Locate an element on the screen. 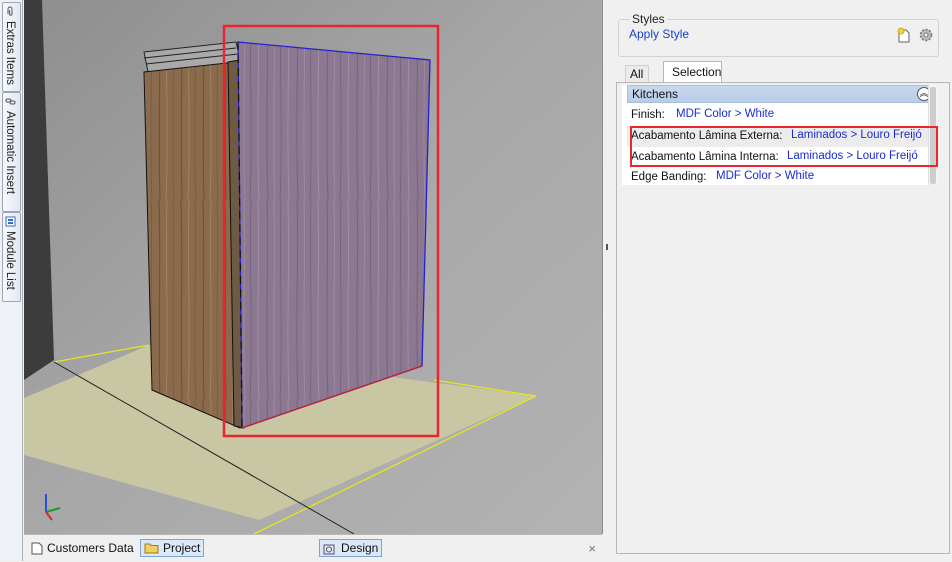 The width and height of the screenshot is (952, 562). panel-splitter is located at coordinates (607, 280).